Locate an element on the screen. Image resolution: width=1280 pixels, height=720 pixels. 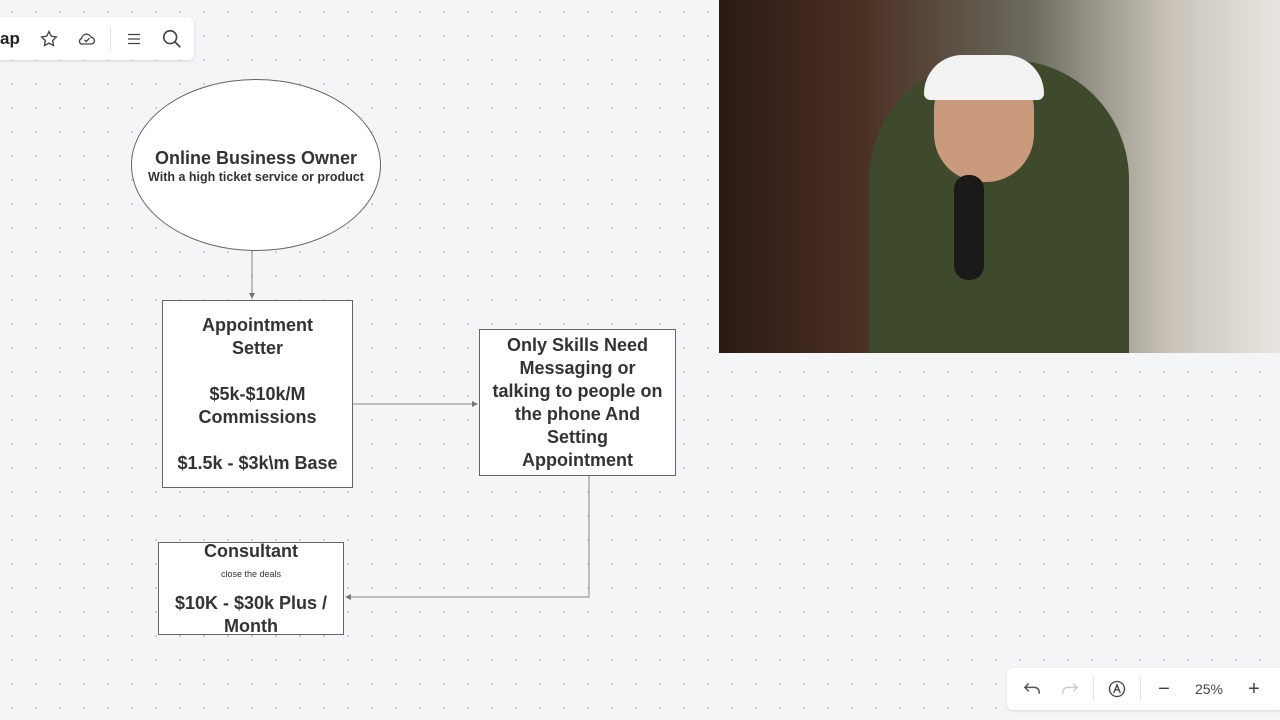
microphone is located at coordinates (969, 227).